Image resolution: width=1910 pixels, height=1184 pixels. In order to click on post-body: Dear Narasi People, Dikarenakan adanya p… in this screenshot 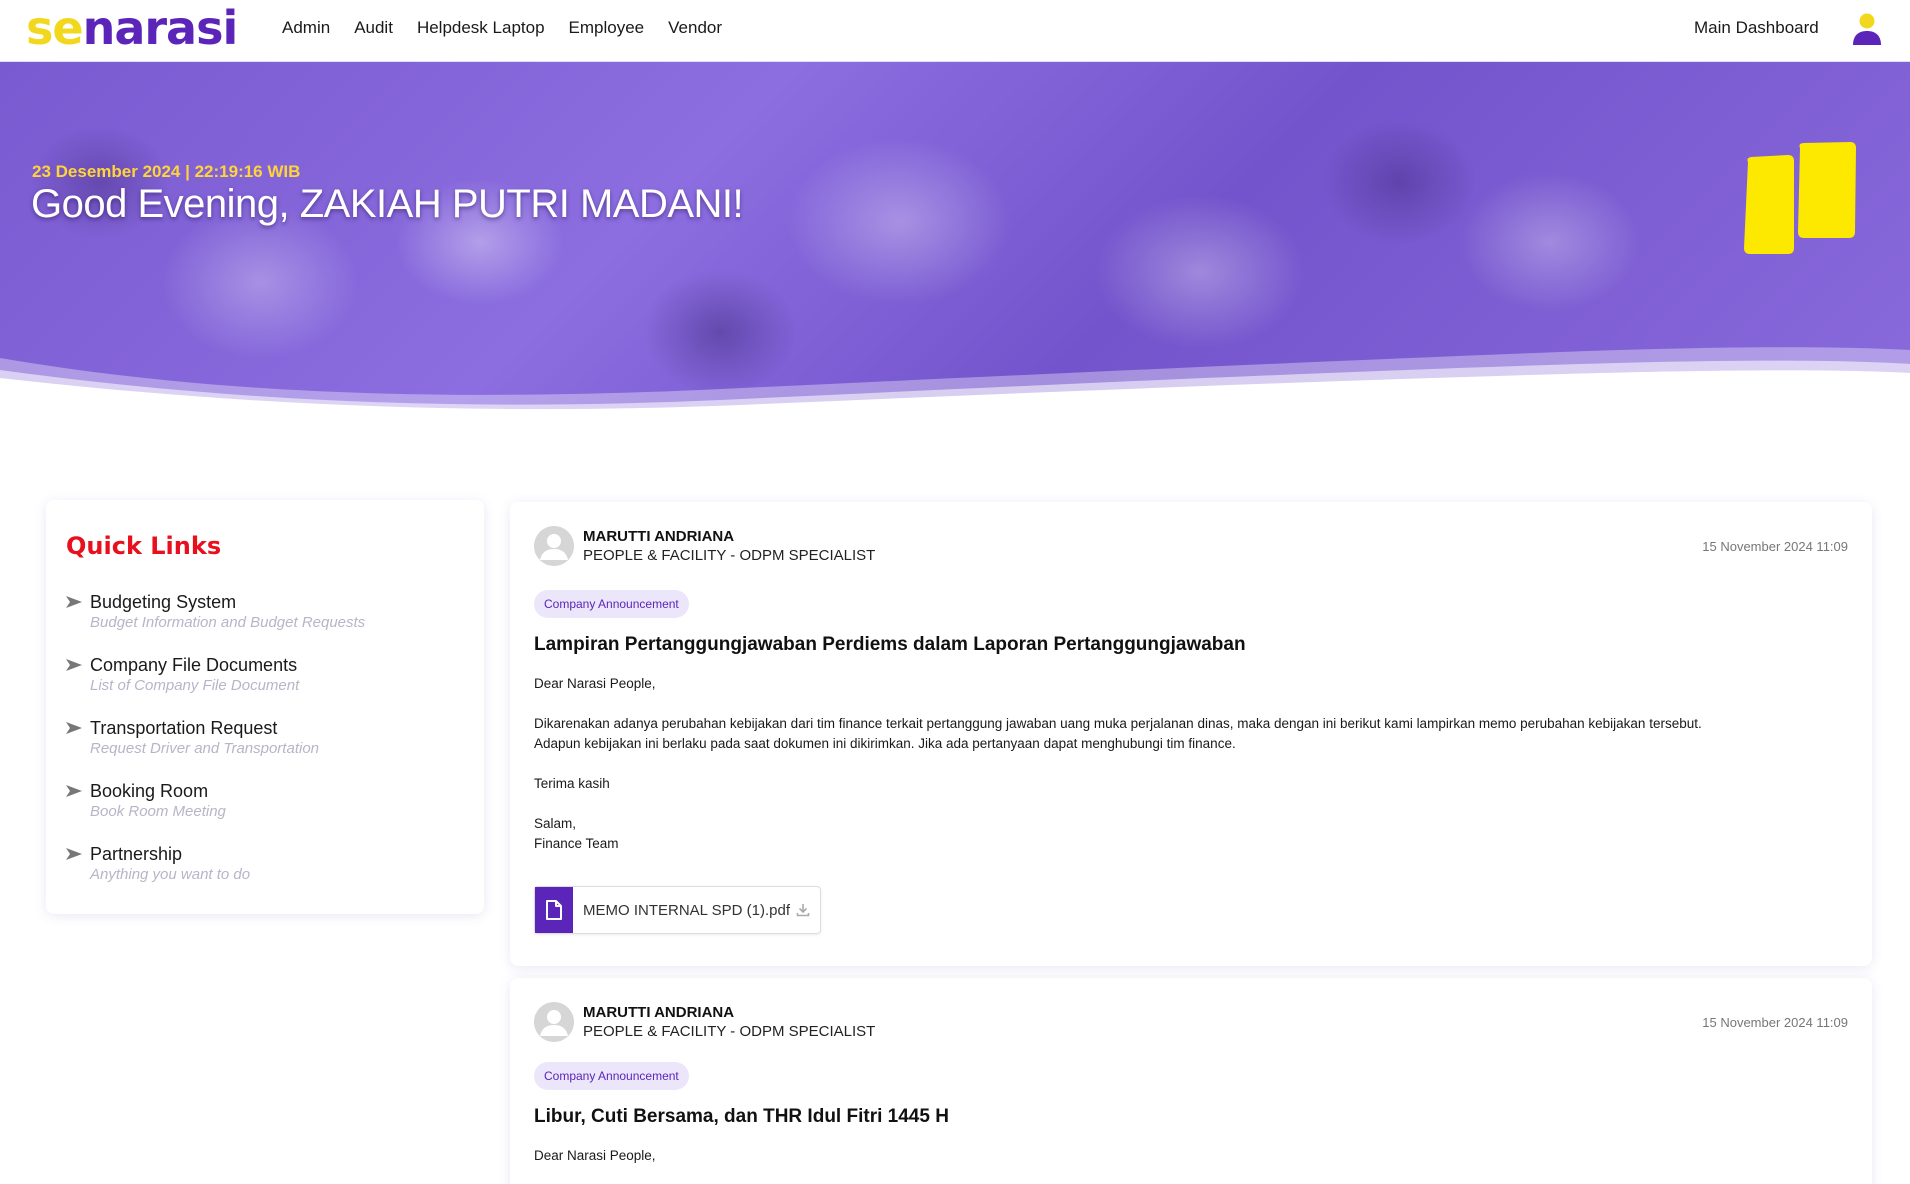, I will do `click(1184, 764)`.